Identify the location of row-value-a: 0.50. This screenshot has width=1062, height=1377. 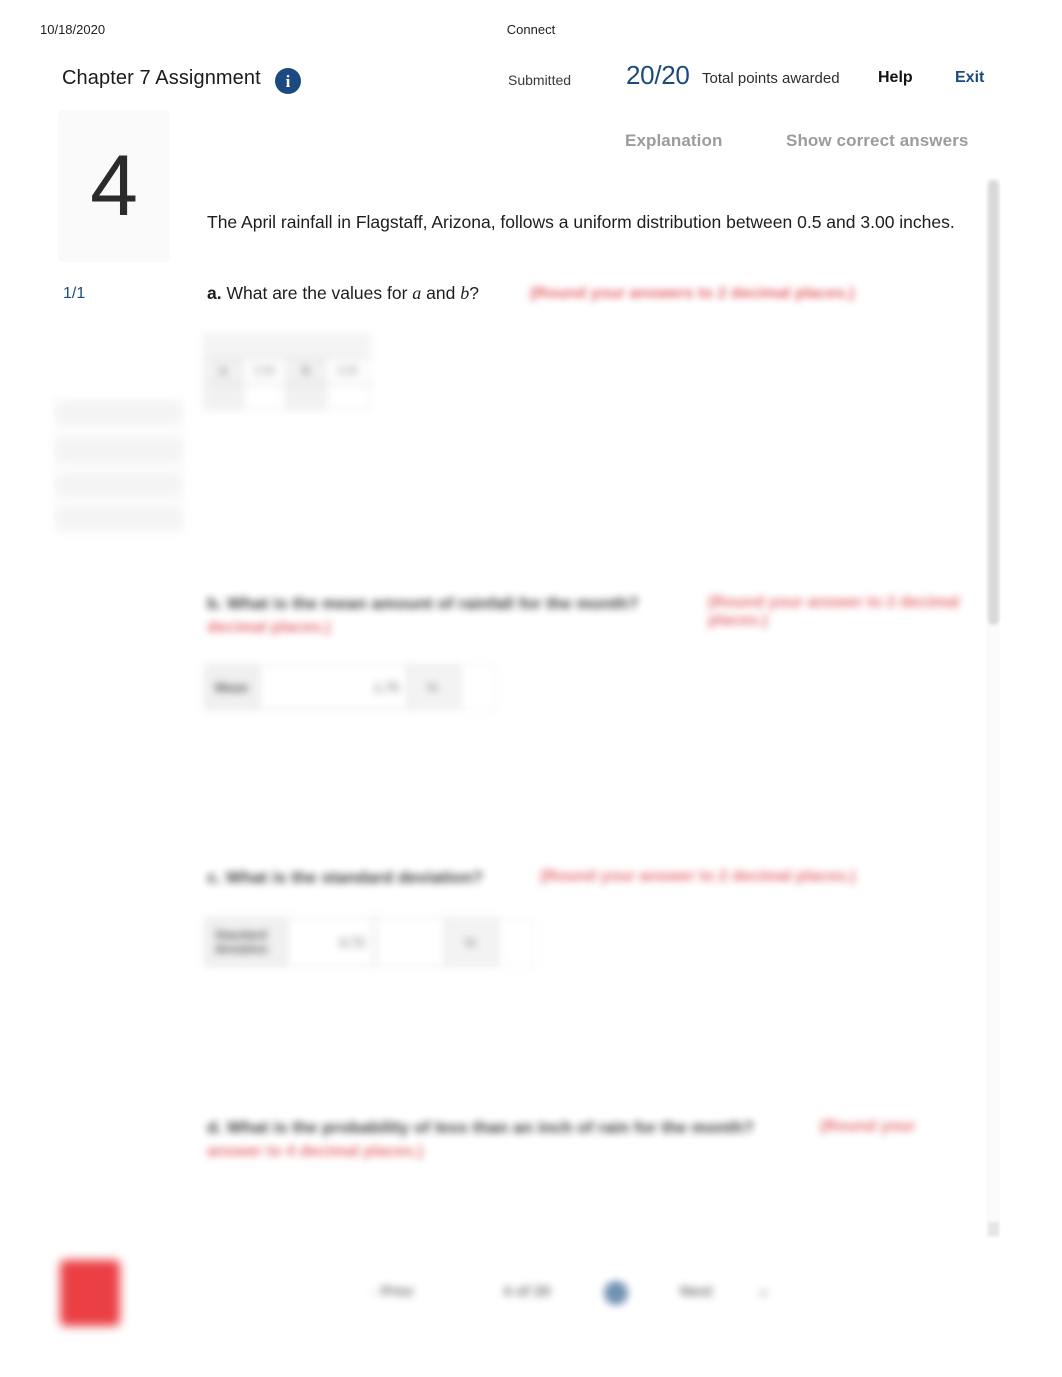
(264, 371).